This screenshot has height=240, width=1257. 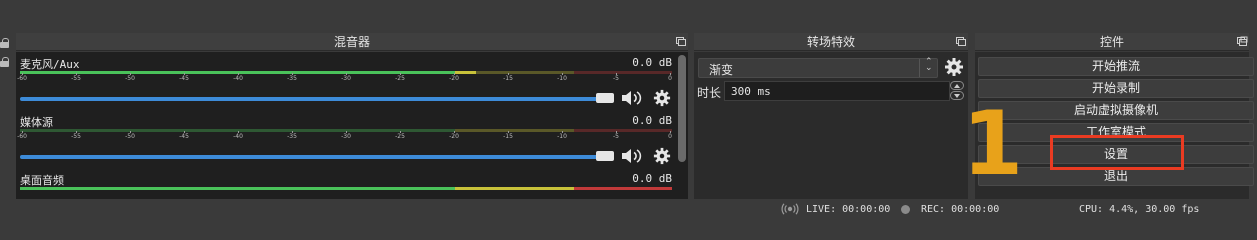 I want to click on duration-input: 300 ms, so click(x=837, y=91).